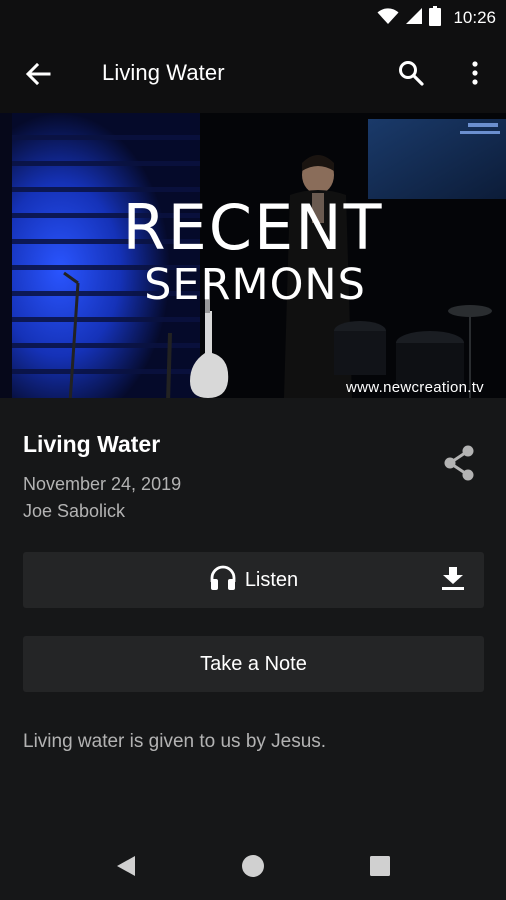  Describe the element at coordinates (271, 579) in the screenshot. I see `listen-label: Listen` at that location.